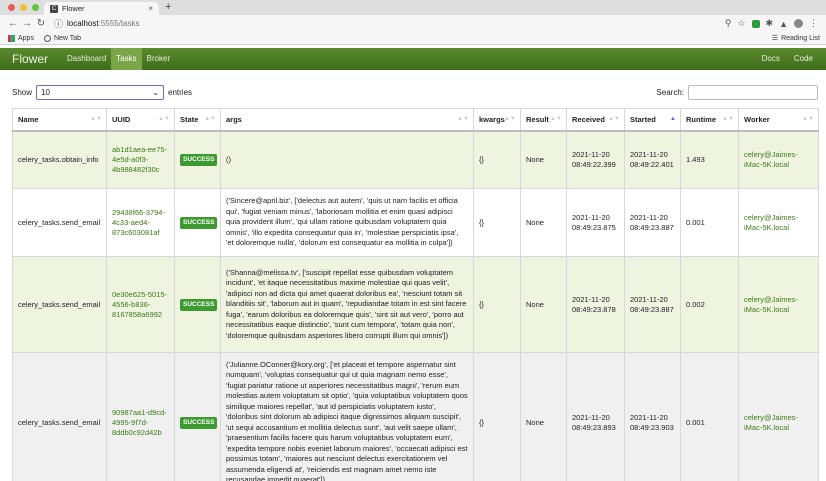 The image size is (826, 481). I want to click on lab-icon: ▲, so click(783, 24).